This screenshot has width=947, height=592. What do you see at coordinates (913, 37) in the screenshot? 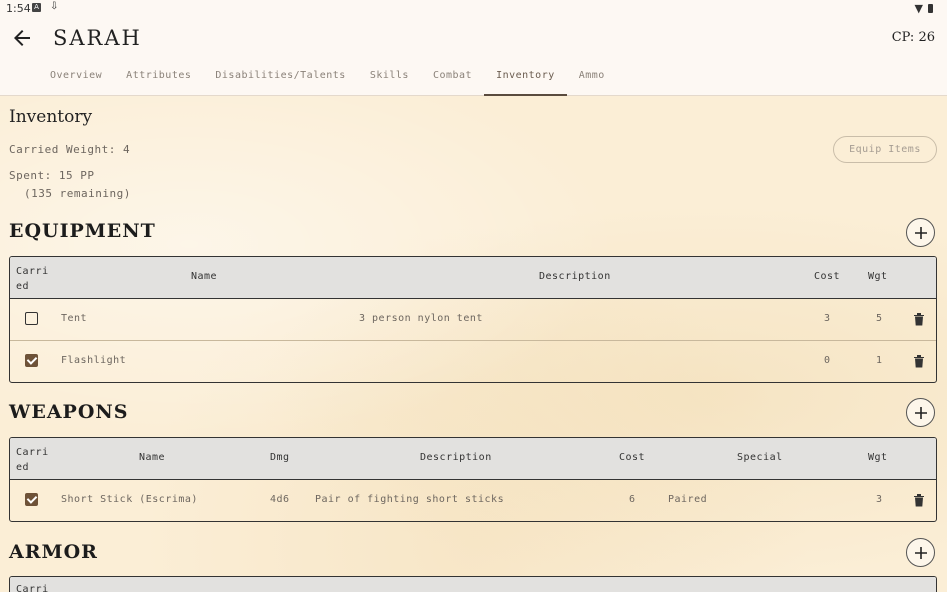
I see `cp-counter: CP: 26` at bounding box center [913, 37].